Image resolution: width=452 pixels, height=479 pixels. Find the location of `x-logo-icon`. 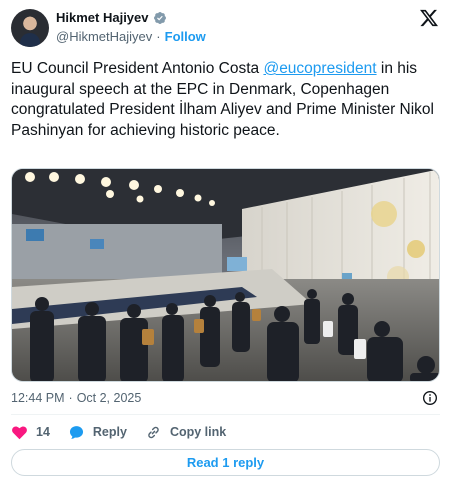

x-logo-icon is located at coordinates (429, 18).